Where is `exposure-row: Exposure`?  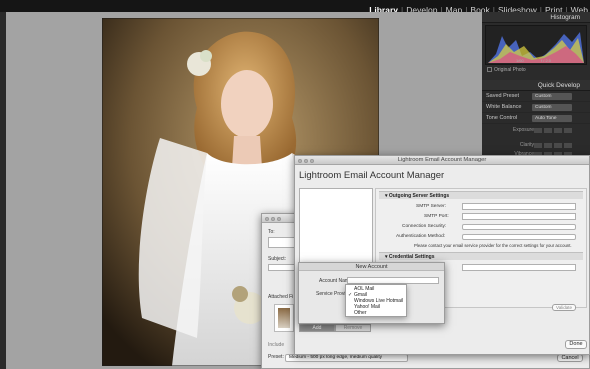
exposure-row: Exposure is located at coordinates (536, 130).